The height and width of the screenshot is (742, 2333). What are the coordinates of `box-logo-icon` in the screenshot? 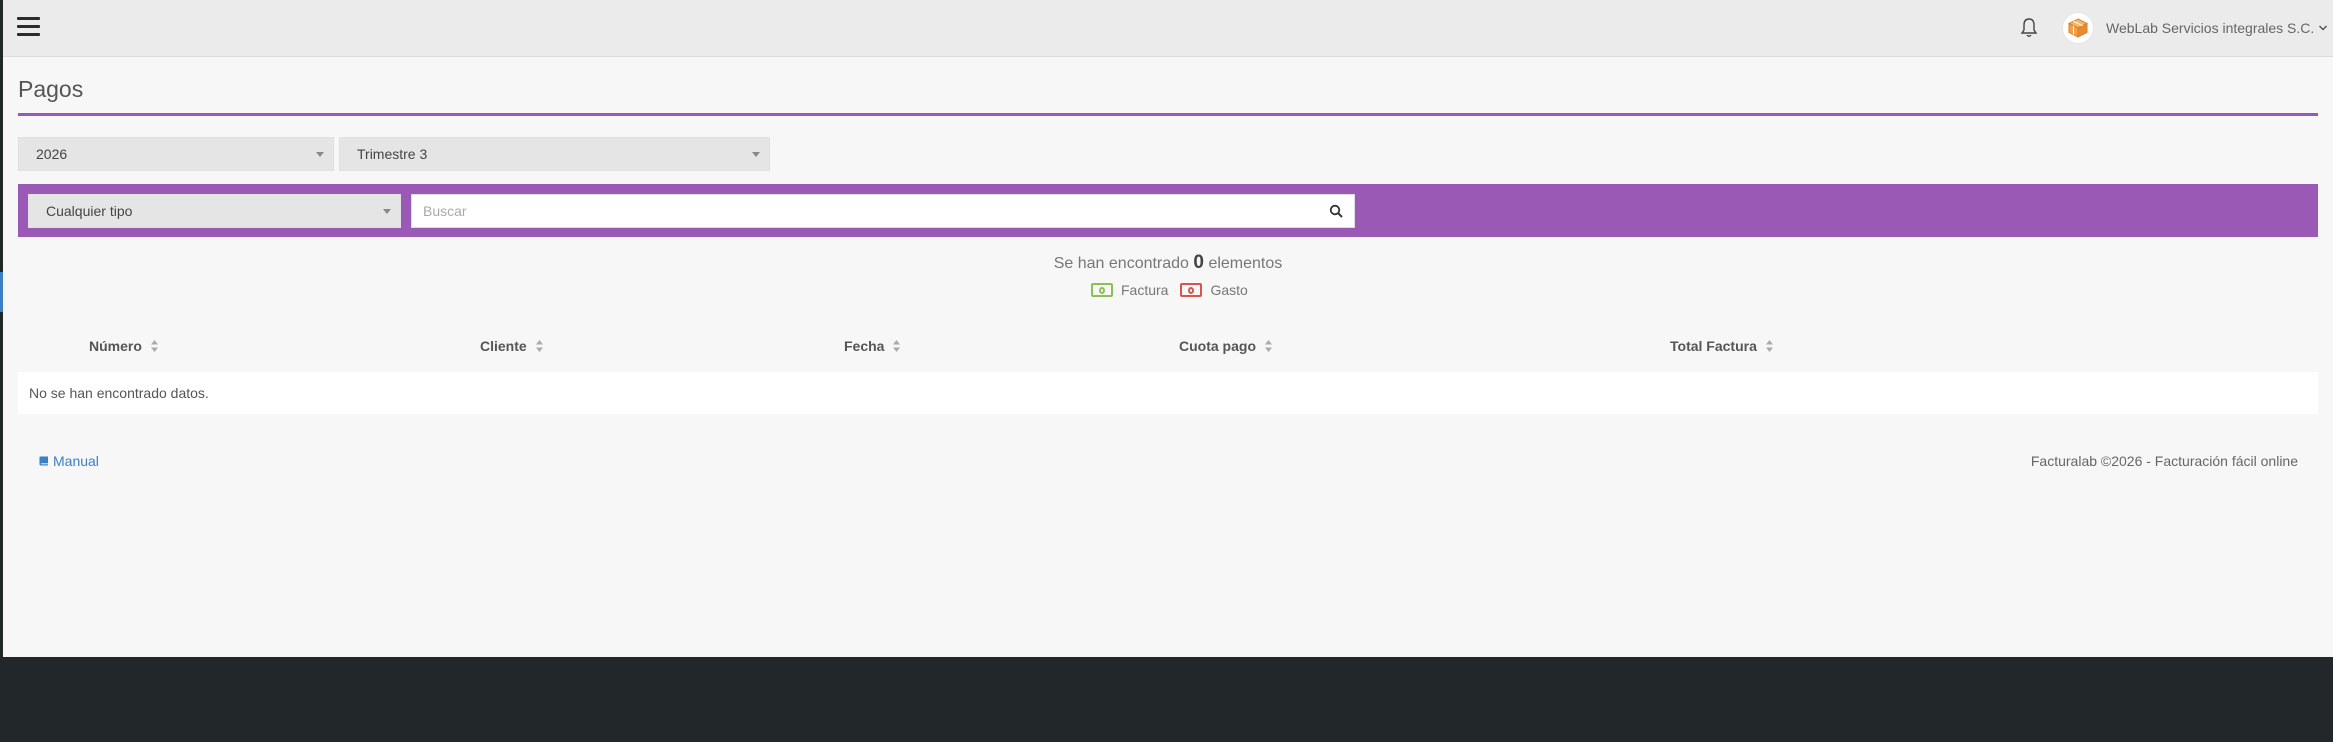 It's located at (2078, 28).